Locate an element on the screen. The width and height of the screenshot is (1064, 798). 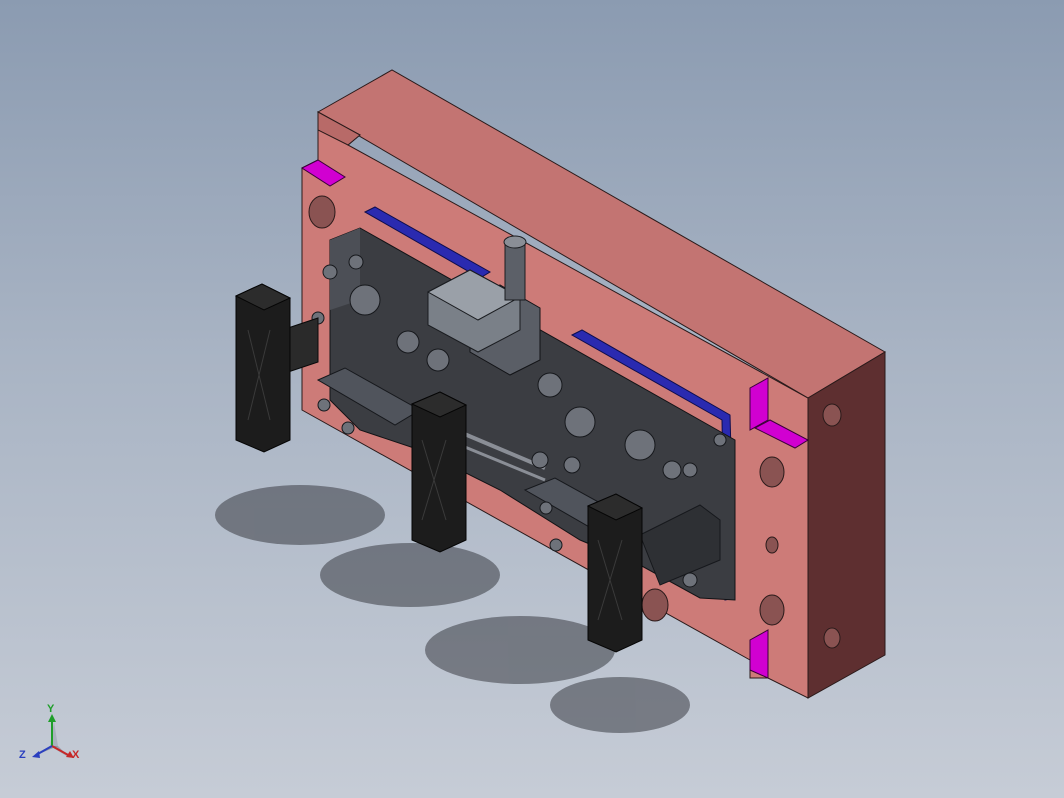
orientation-triad: Y Z X is located at coordinates (54, 740).